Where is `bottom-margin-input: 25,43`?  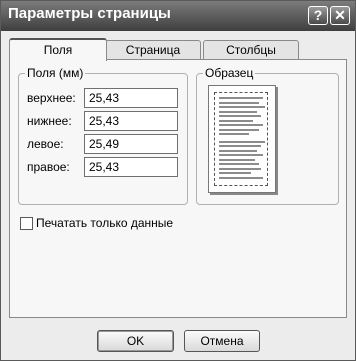 bottom-margin-input: 25,43 is located at coordinates (131, 121).